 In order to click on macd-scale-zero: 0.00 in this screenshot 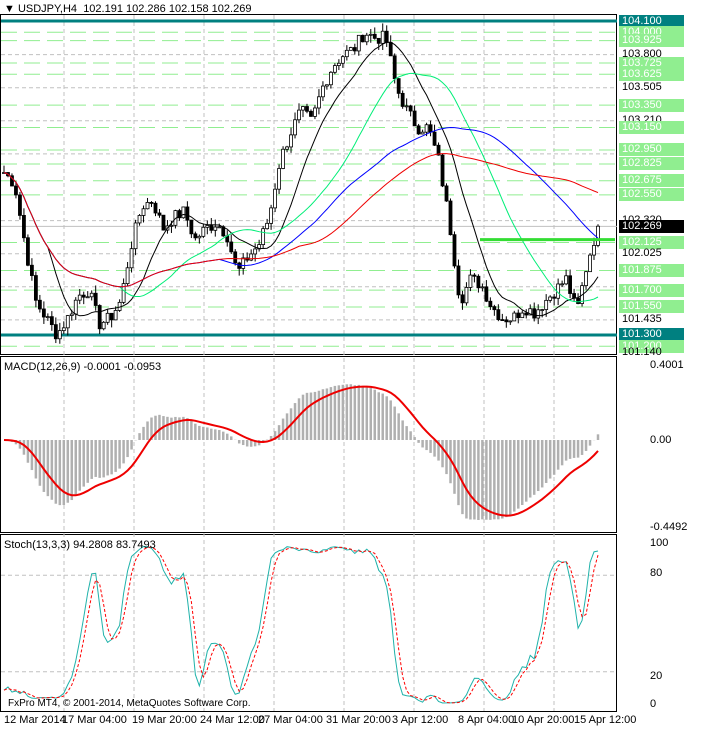, I will do `click(661, 440)`.